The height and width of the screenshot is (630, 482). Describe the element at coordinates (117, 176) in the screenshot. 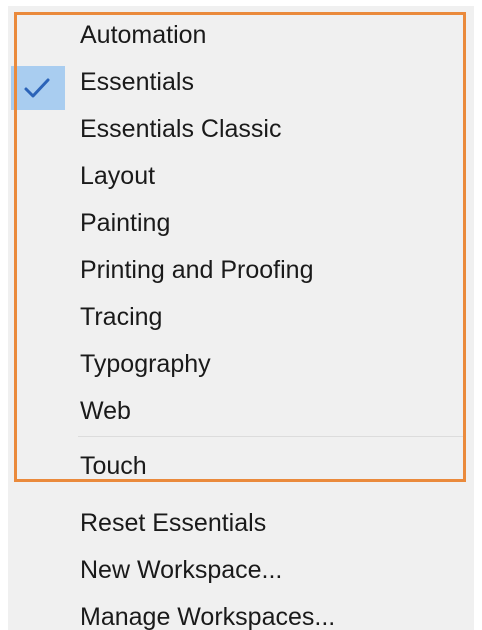

I see `menu-item-layout: Layout` at that location.